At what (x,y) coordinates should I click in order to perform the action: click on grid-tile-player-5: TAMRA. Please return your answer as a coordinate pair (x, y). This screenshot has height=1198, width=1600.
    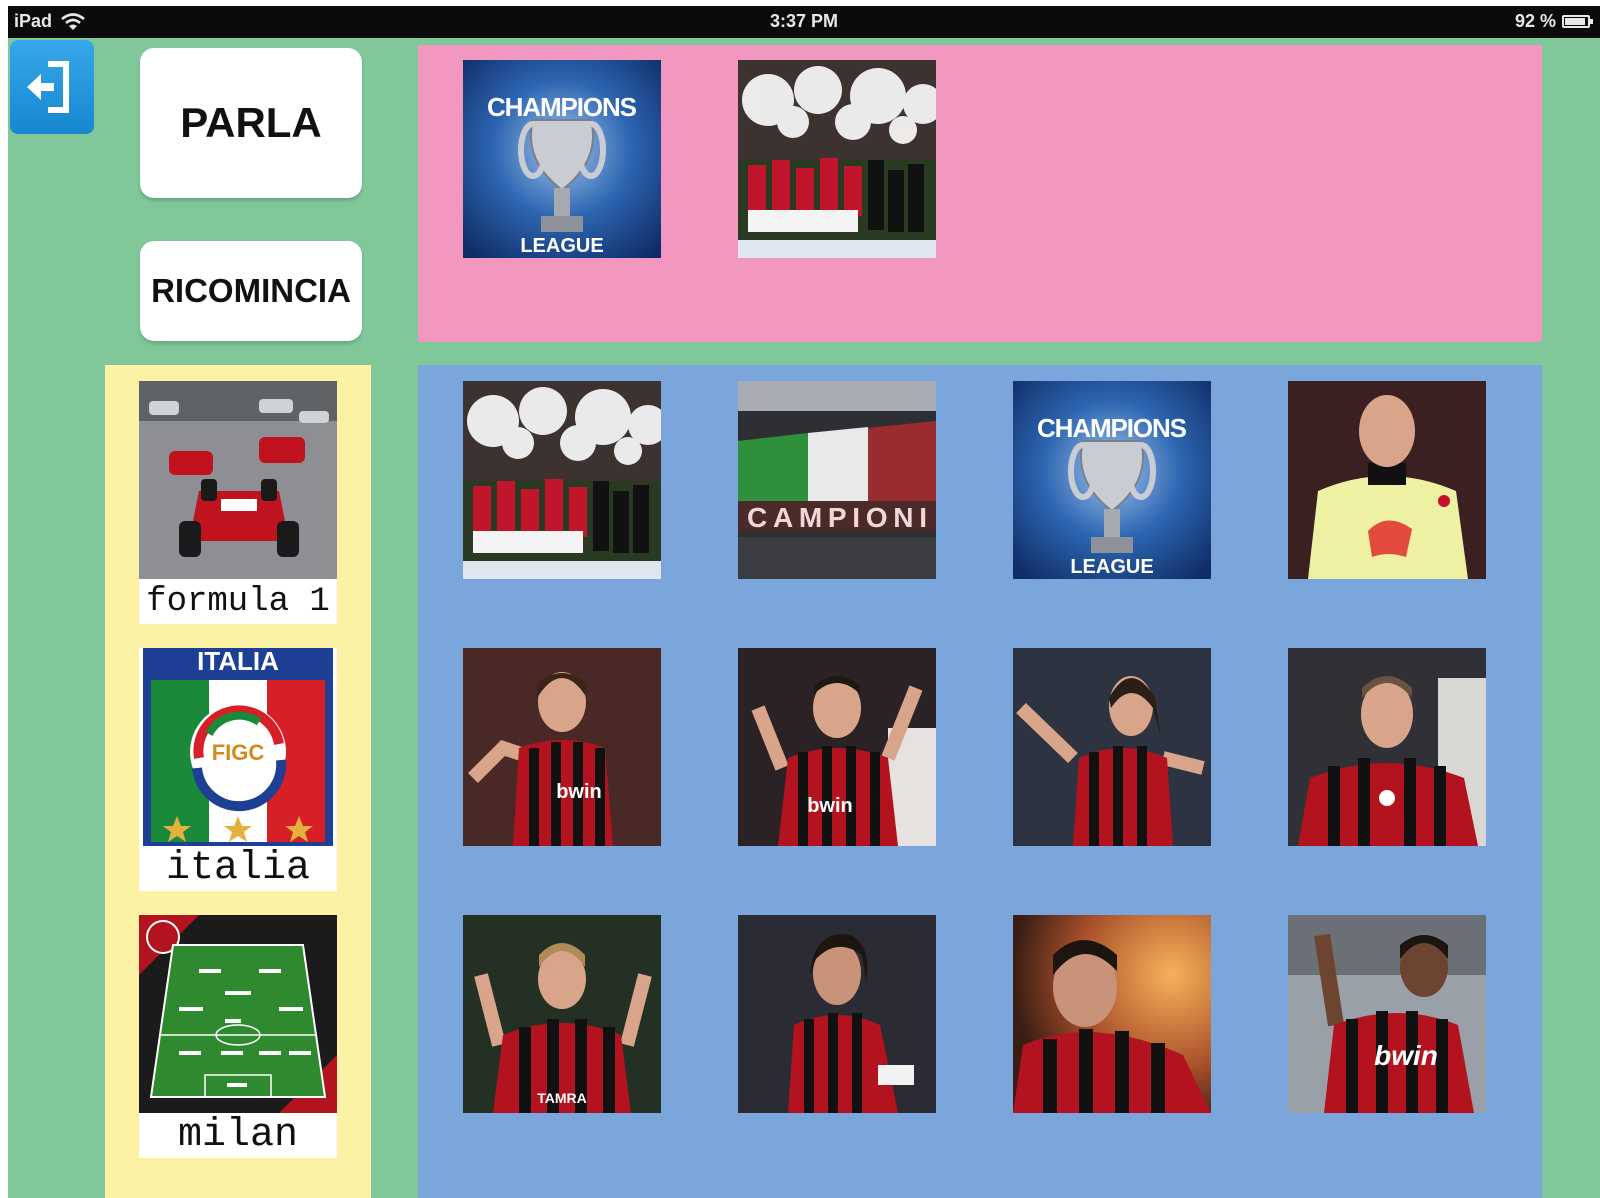
    Looking at the image, I should click on (562, 1014).